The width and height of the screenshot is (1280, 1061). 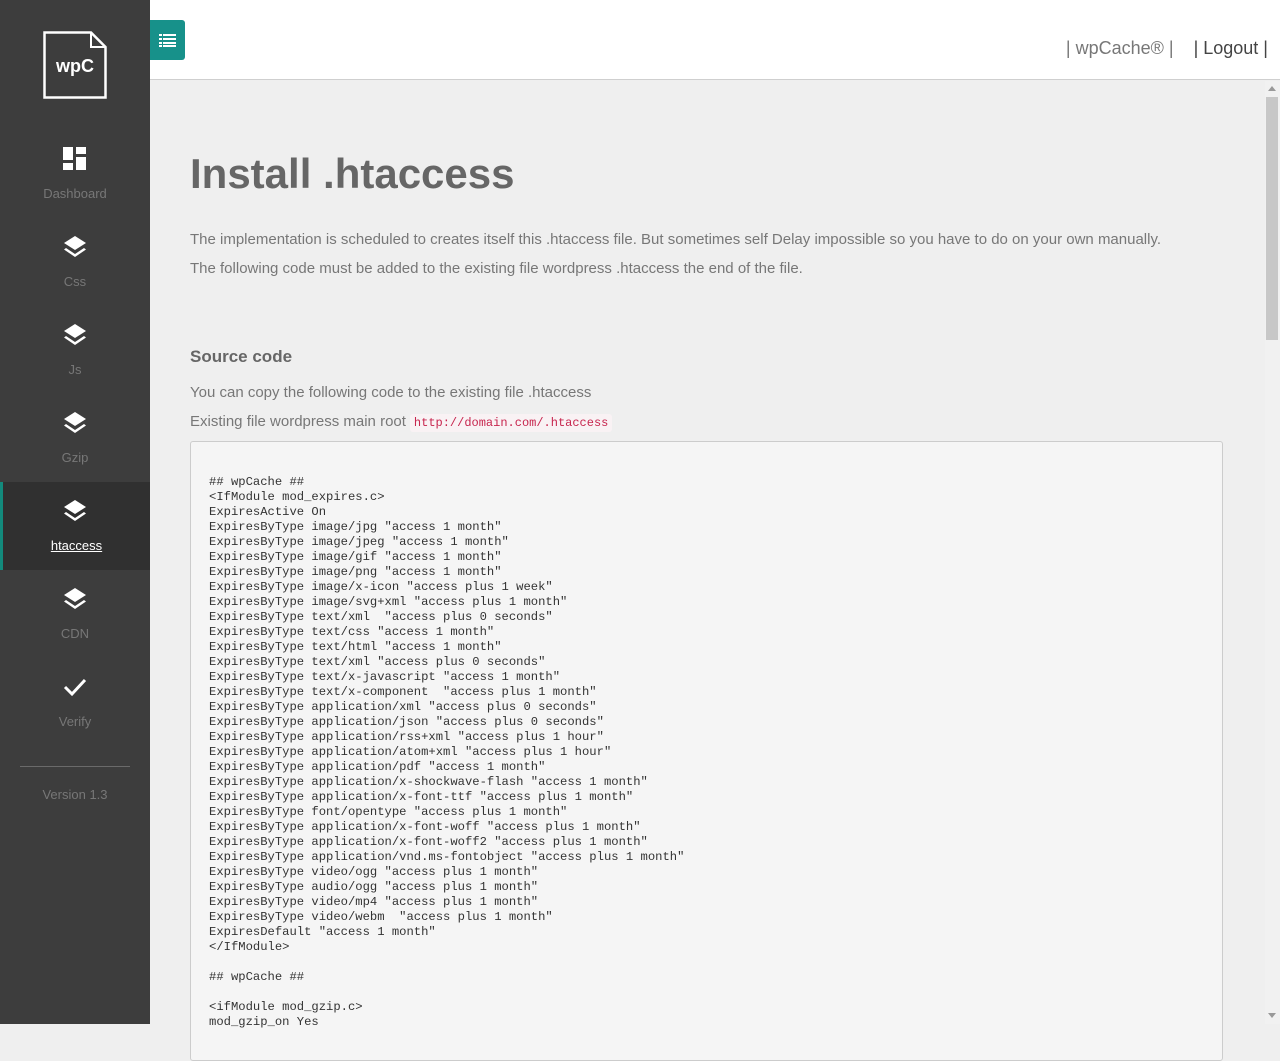 What do you see at coordinates (75, 633) in the screenshot?
I see `sidebar-item-label: CDN` at bounding box center [75, 633].